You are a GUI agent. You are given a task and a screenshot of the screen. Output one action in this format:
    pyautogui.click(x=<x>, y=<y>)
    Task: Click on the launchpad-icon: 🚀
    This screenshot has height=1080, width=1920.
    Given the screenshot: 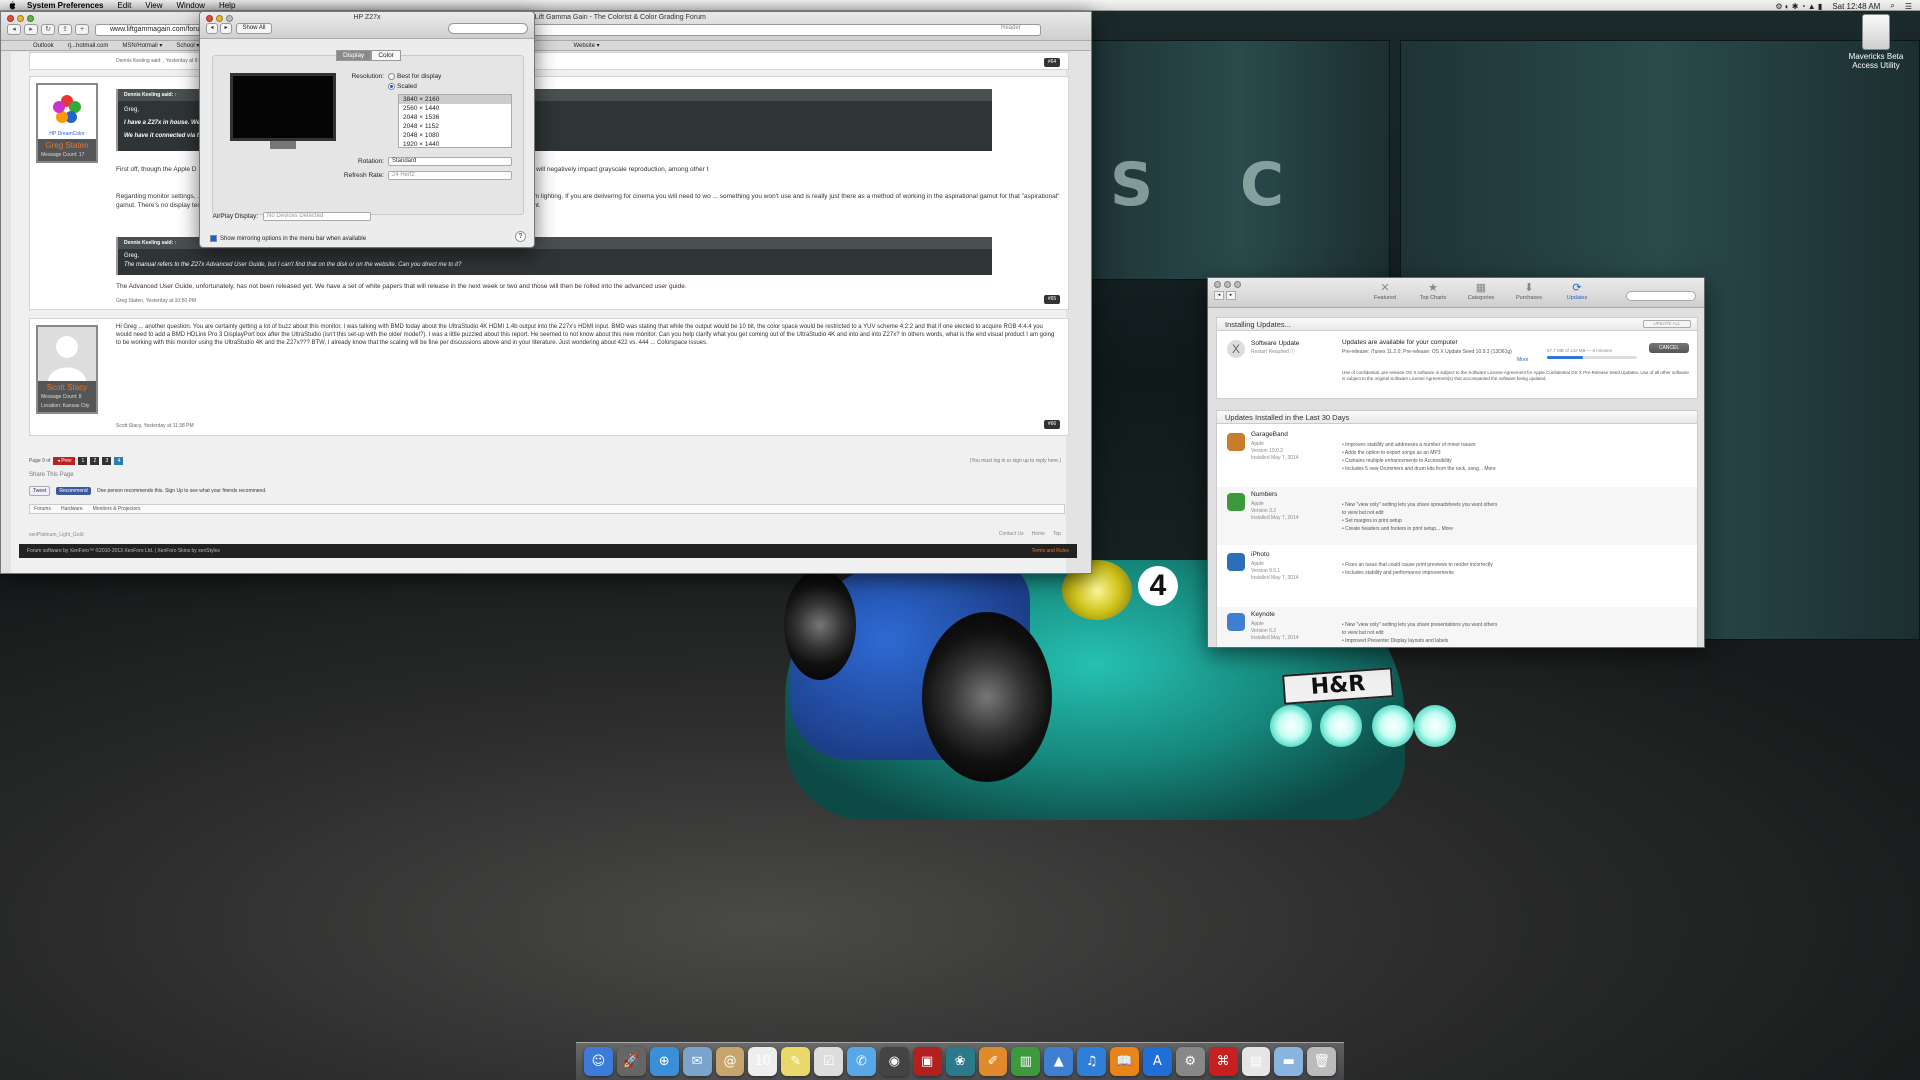 What is the action you would take?
    pyautogui.click(x=631, y=1061)
    